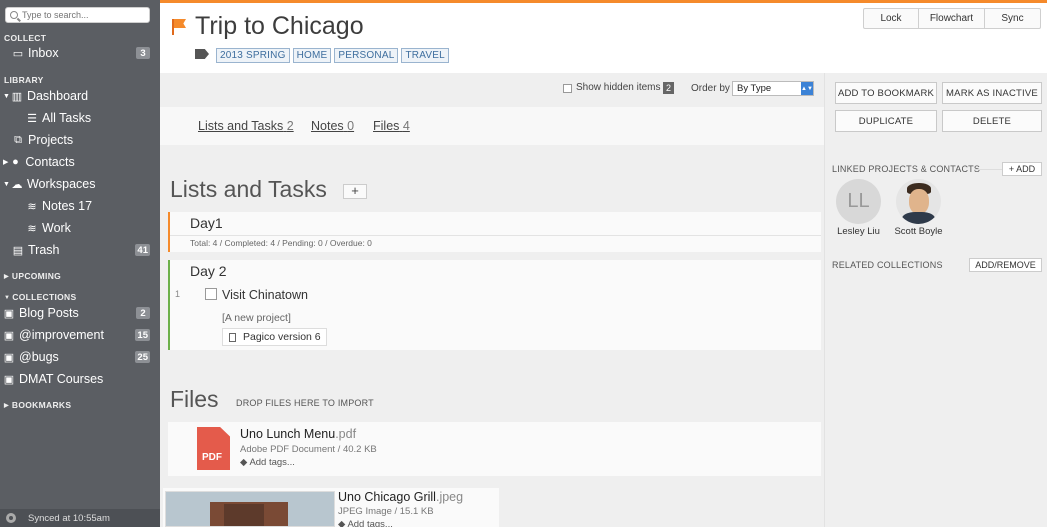 The image size is (1047, 527). I want to click on add-linked-button: + ADD, so click(1022, 169).